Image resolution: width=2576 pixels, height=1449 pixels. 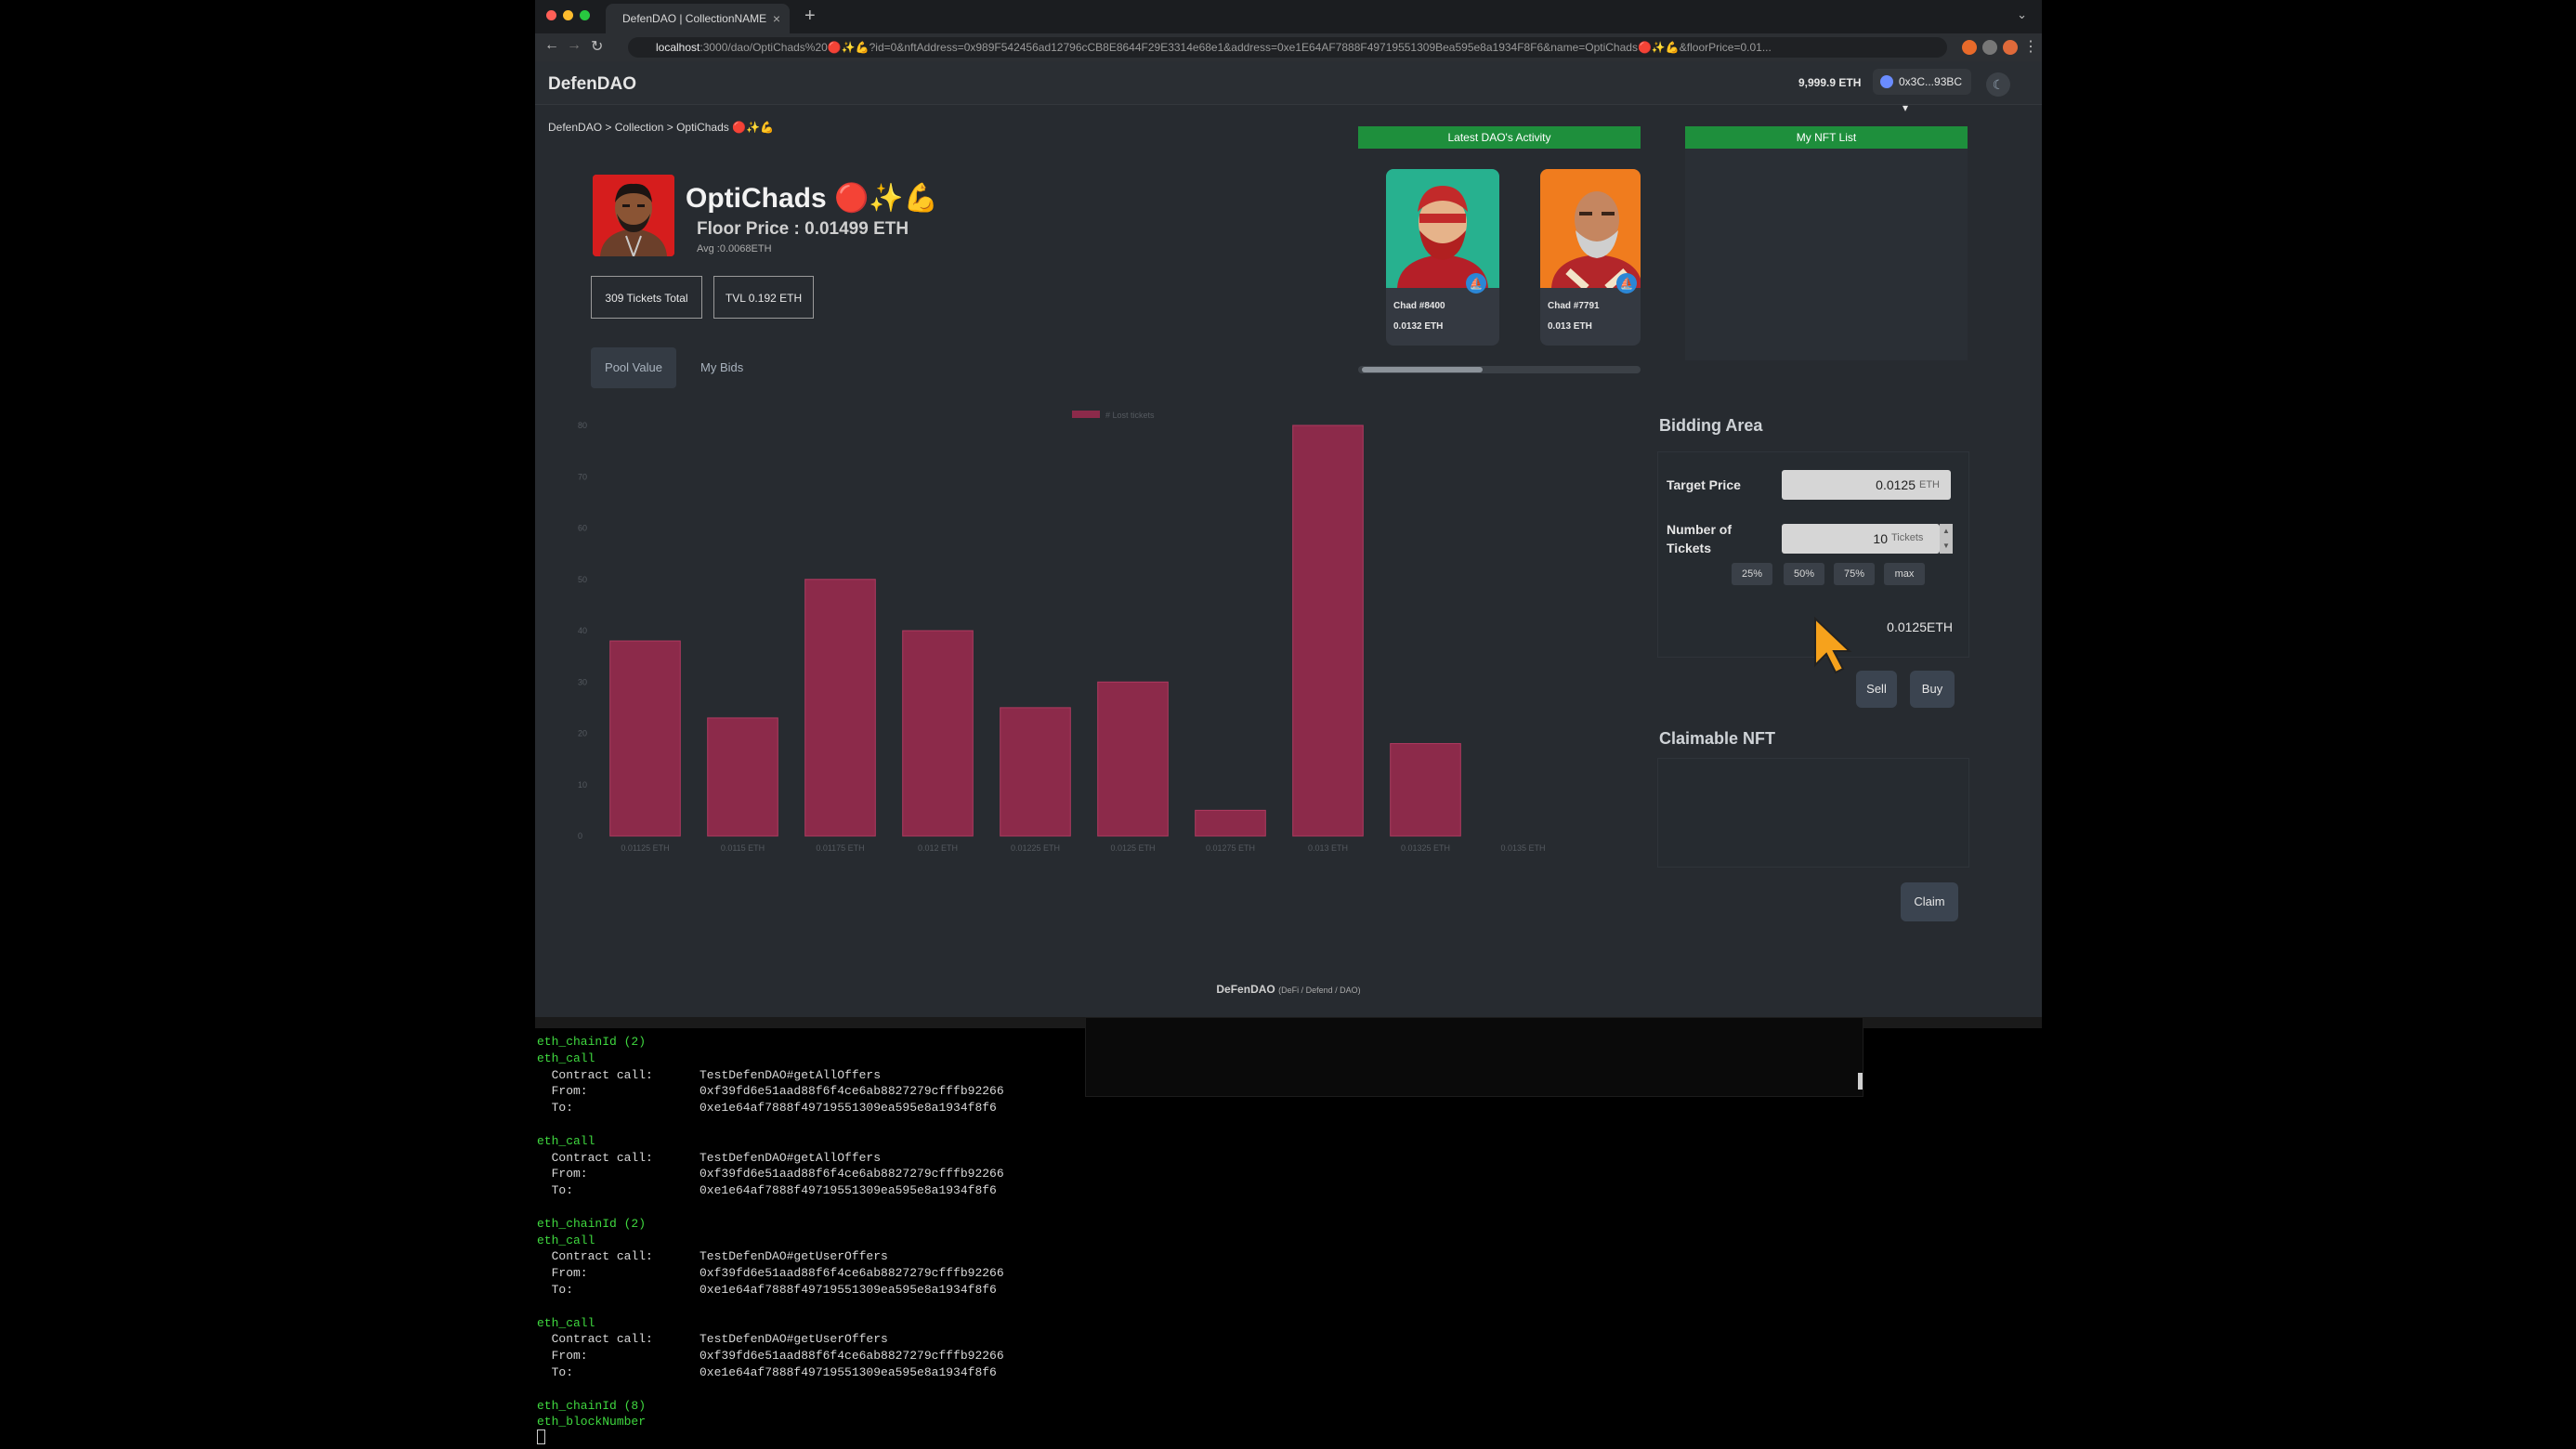 I want to click on metamask-extension-icon, so click(x=1969, y=47).